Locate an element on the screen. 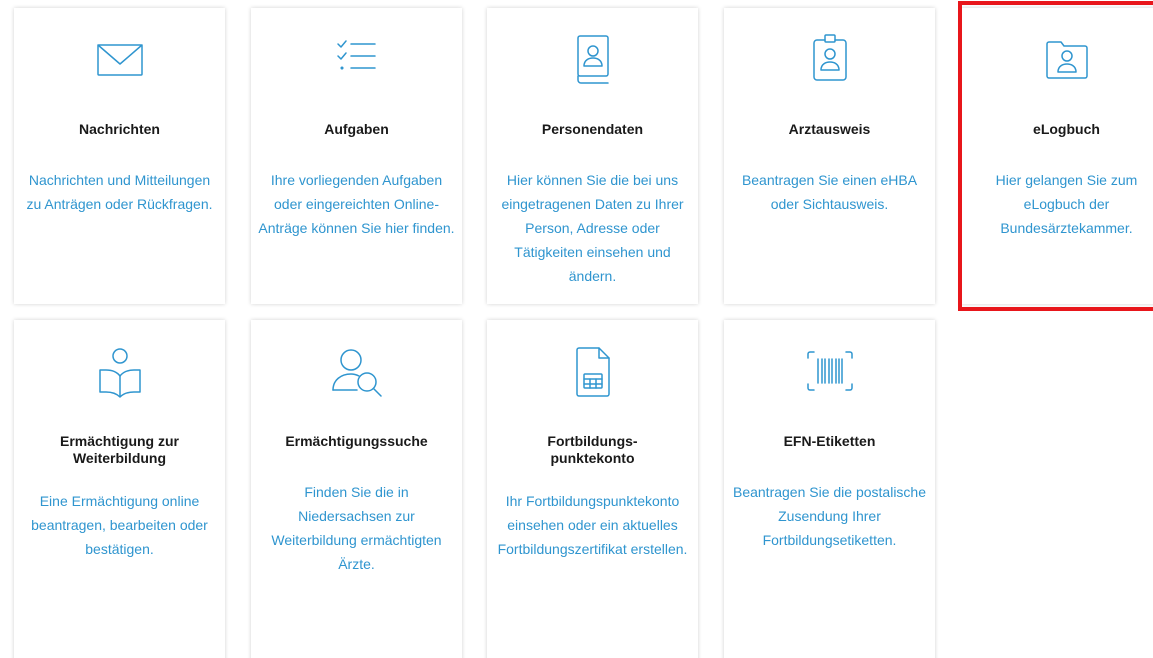  tile-title: Aufgaben is located at coordinates (356, 129).